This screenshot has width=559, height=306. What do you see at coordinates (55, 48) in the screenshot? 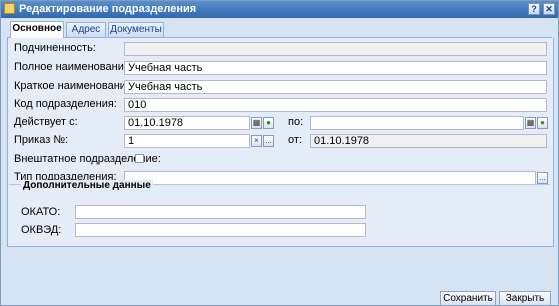
I see `subordination-label: Подчиненность:` at bounding box center [55, 48].